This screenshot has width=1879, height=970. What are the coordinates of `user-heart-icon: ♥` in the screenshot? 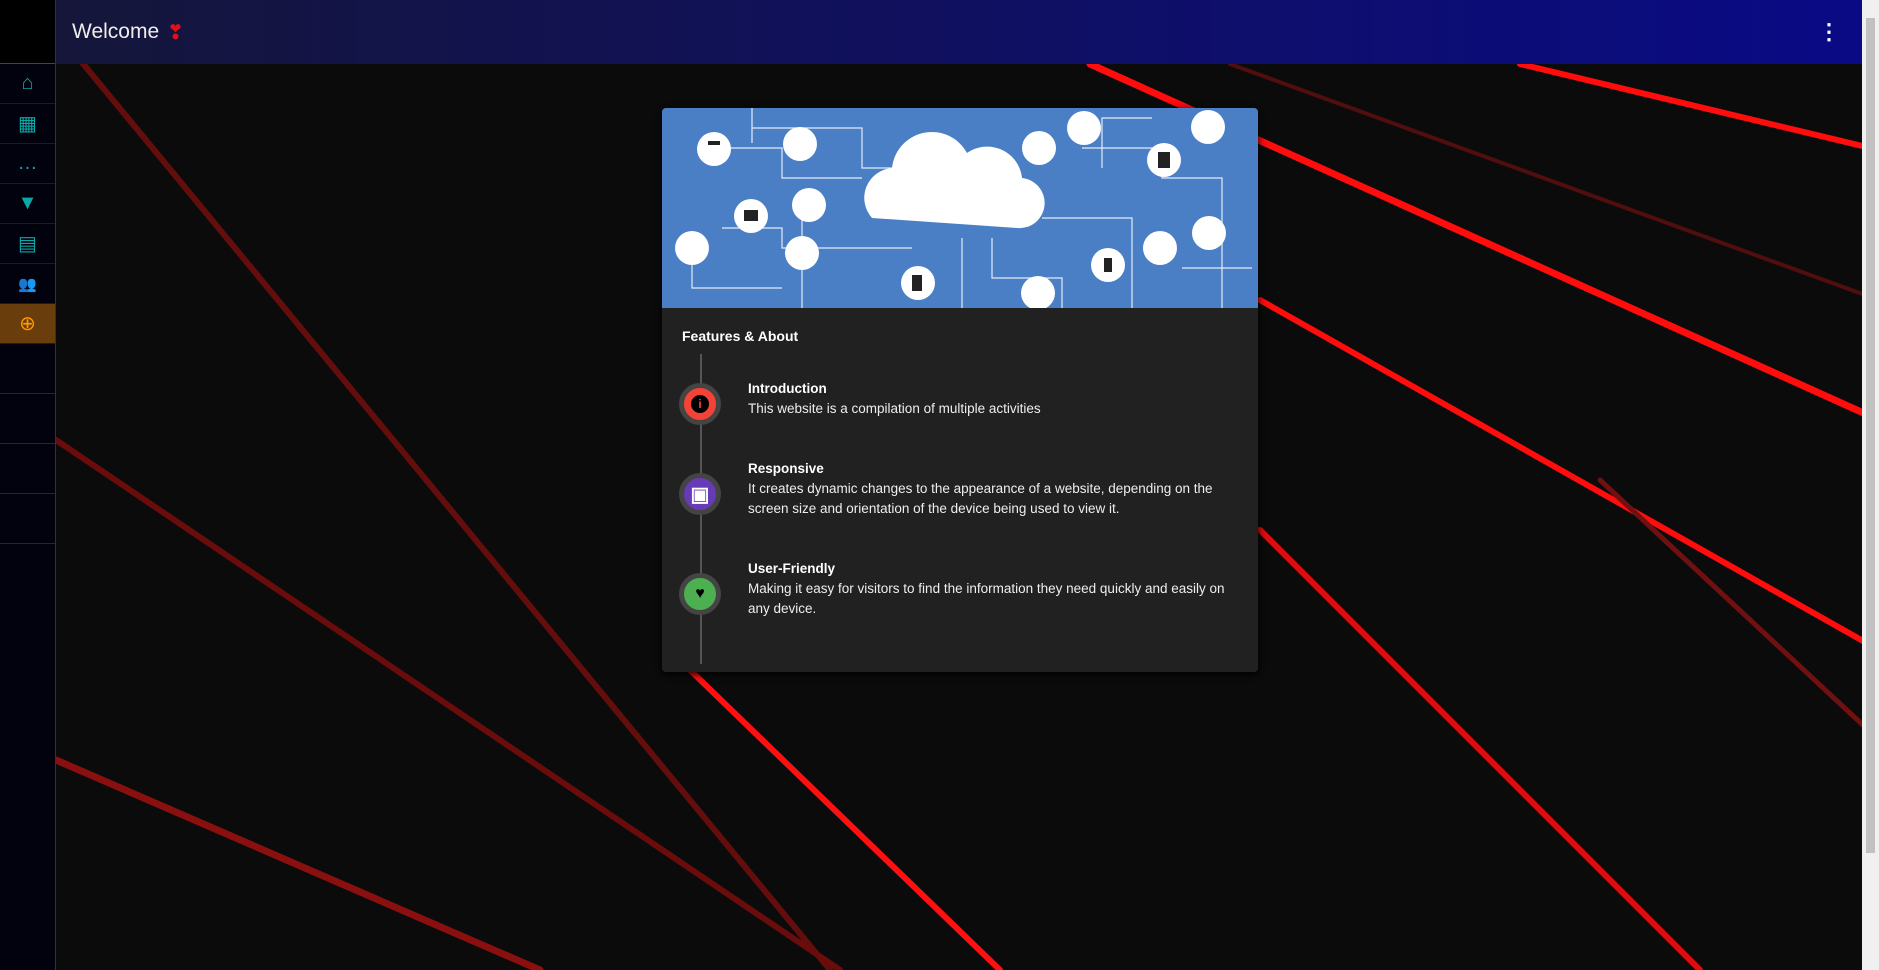 It's located at (700, 594).